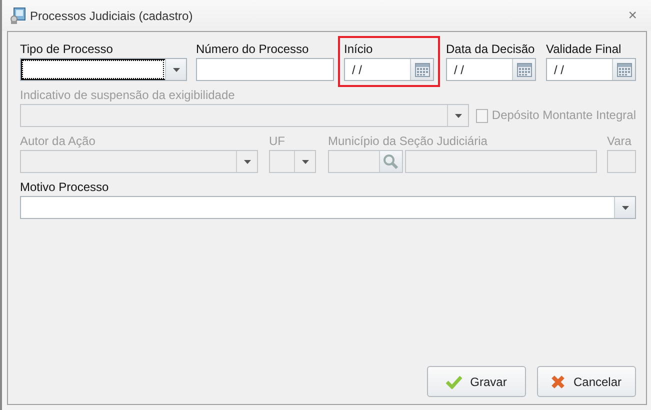 Image resolution: width=651 pixels, height=410 pixels. I want to click on field-label: Vara, so click(619, 142).